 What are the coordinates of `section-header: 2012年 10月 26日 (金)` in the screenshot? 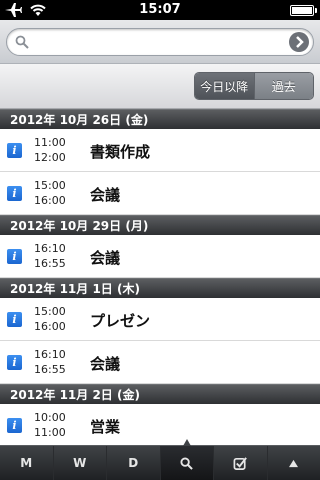 It's located at (160, 119).